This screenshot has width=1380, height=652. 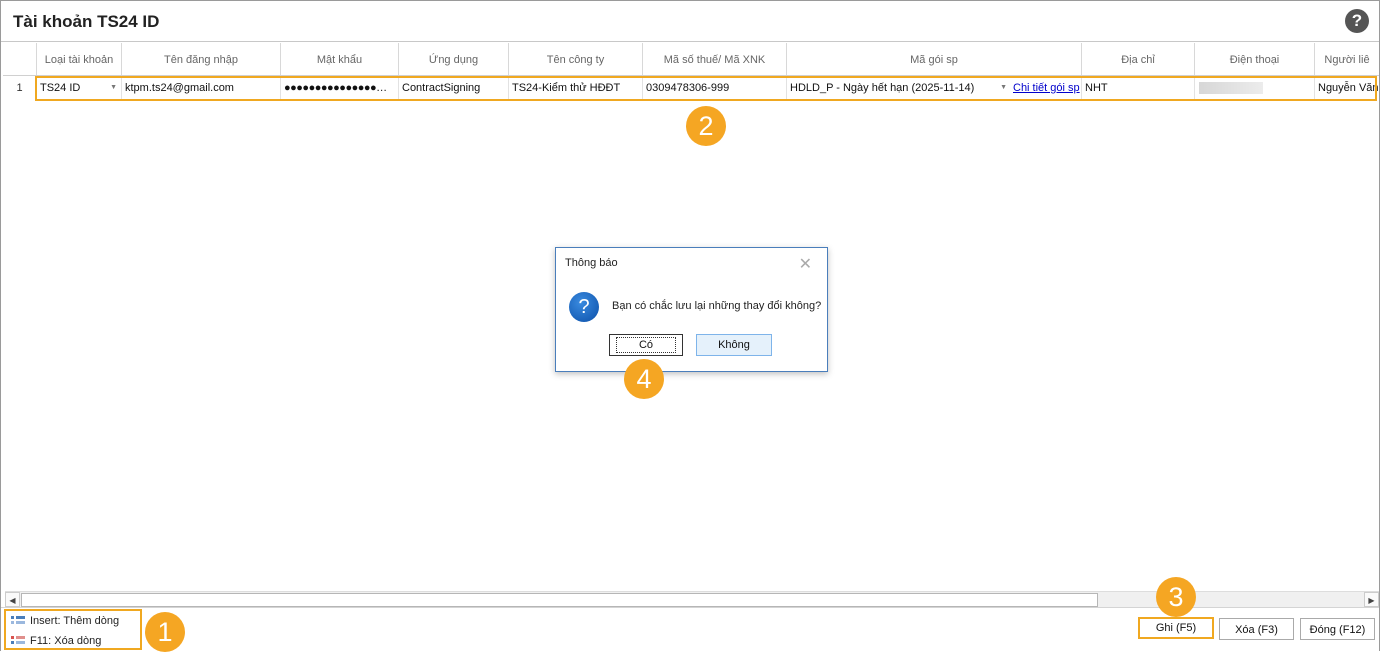 What do you see at coordinates (340, 59) in the screenshot?
I see `header-password: Mật khẩu` at bounding box center [340, 59].